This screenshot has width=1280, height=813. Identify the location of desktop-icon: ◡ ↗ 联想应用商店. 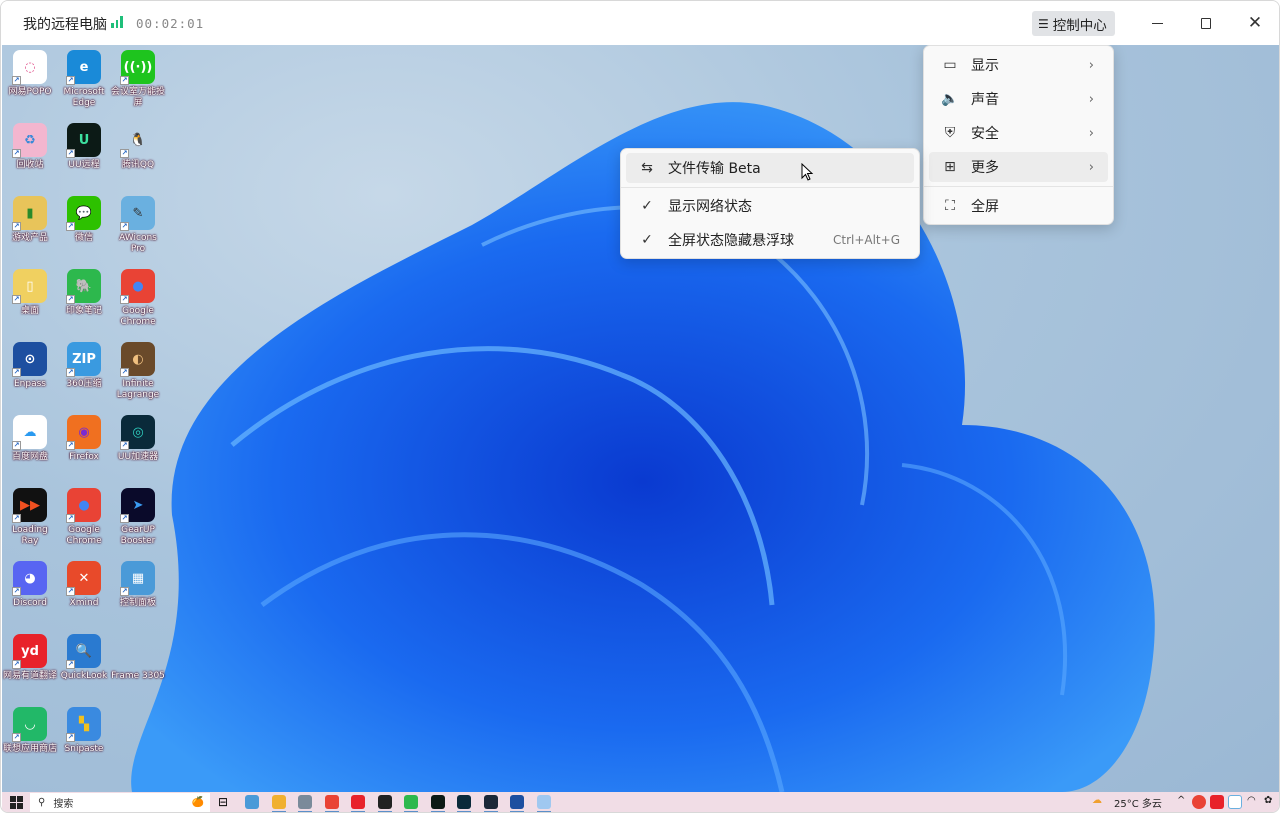
(30, 731).